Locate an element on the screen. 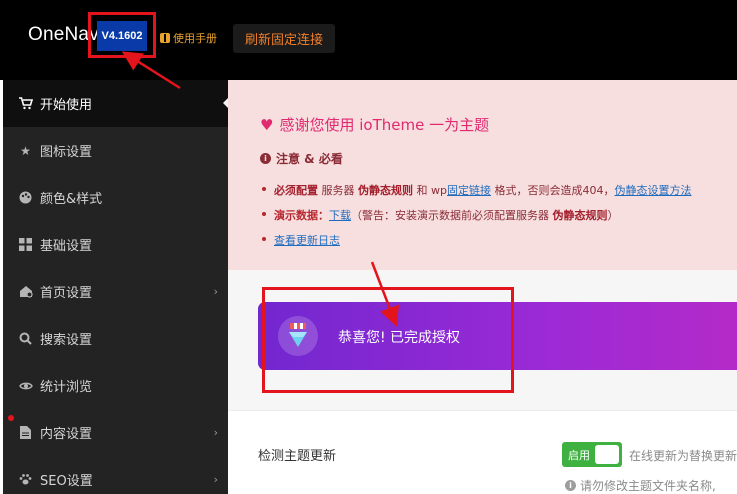  note-text: ） is located at coordinates (613, 215).